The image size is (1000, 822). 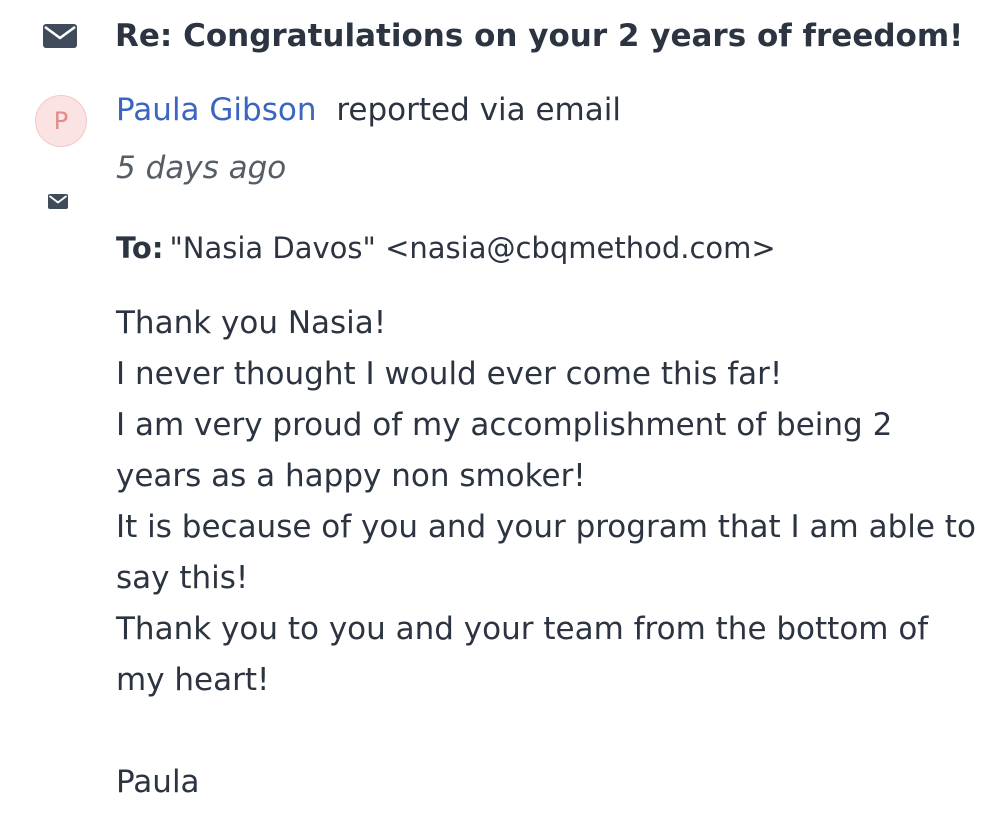 I want to click on body-line: Thank you Nasia!, so click(x=251, y=323).